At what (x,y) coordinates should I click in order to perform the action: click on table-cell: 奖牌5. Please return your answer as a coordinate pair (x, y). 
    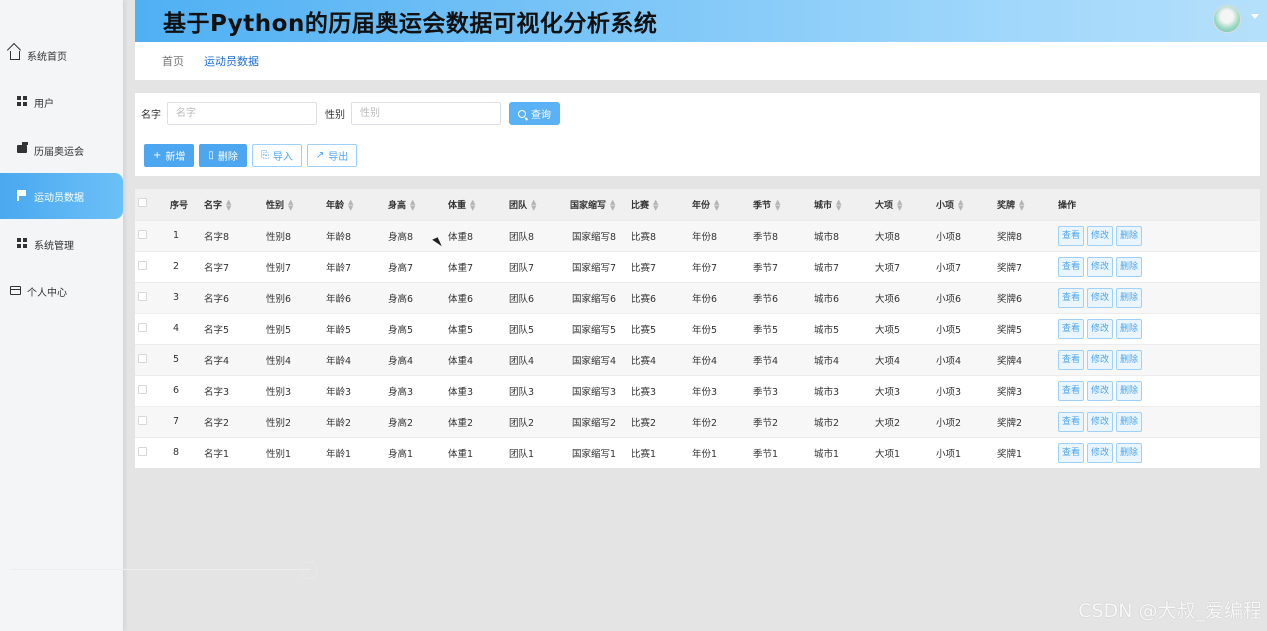
    Looking at the image, I should click on (1027, 328).